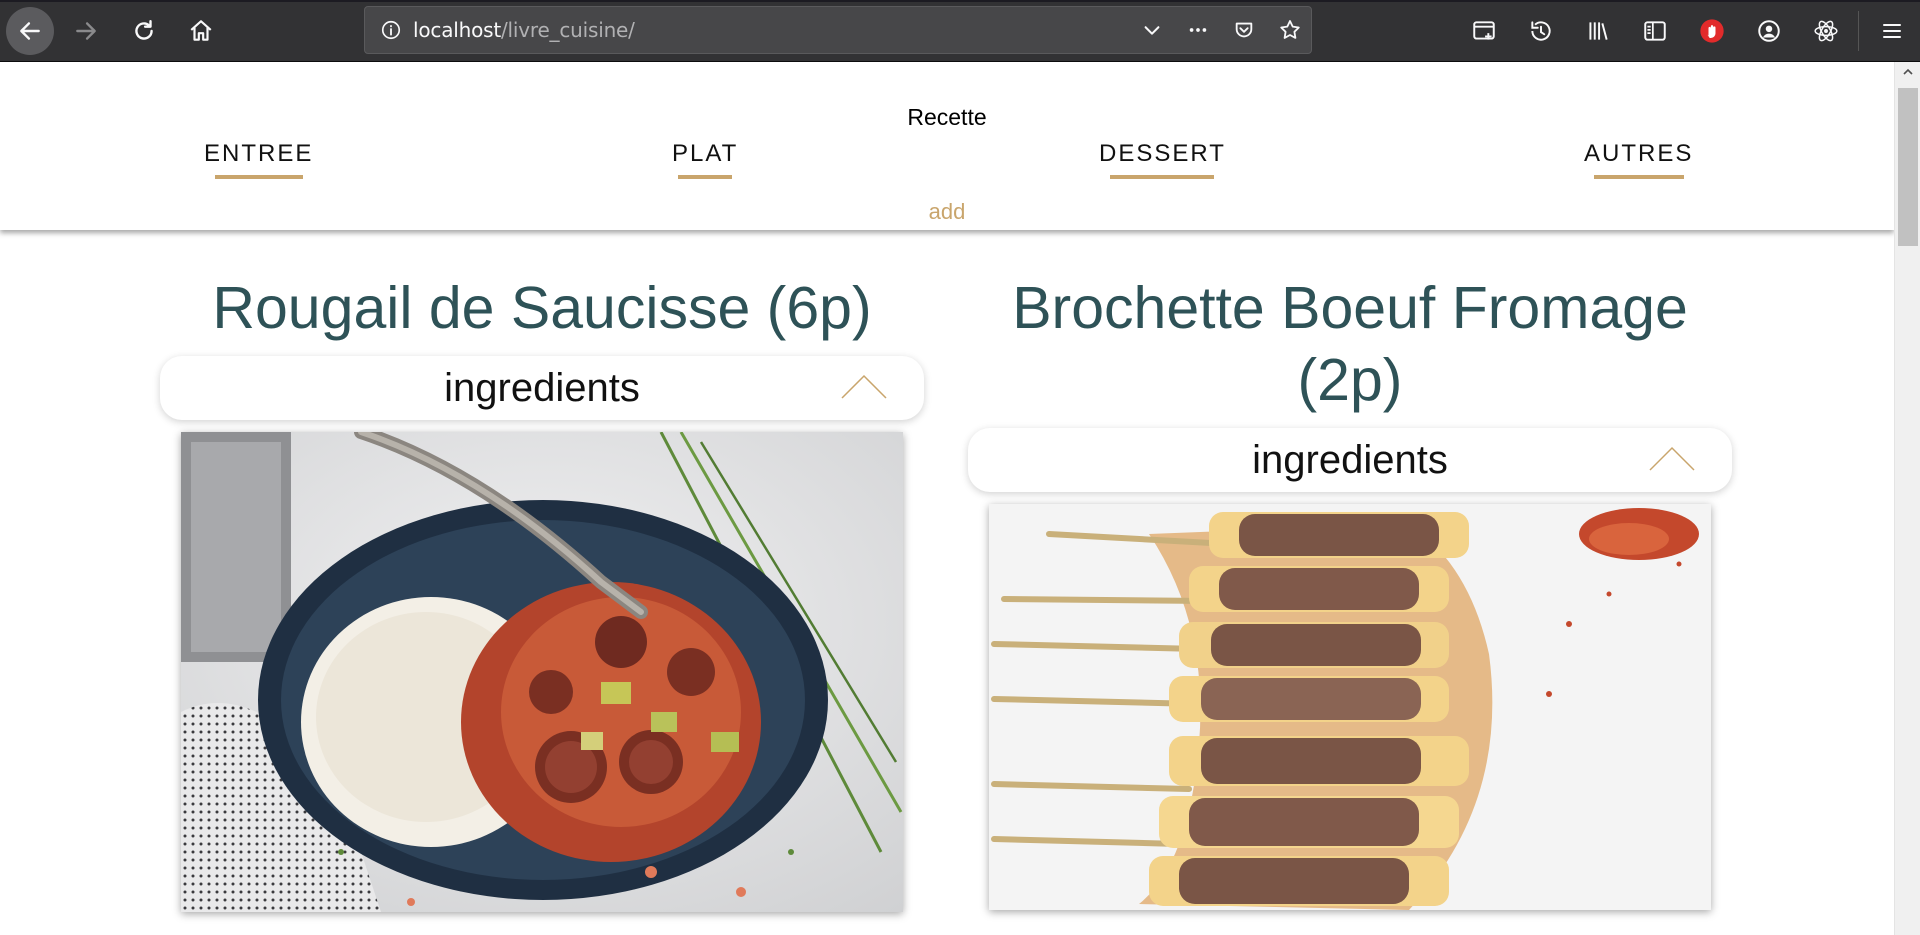 Image resolution: width=1920 pixels, height=935 pixels. I want to click on back-button, so click(30, 31).